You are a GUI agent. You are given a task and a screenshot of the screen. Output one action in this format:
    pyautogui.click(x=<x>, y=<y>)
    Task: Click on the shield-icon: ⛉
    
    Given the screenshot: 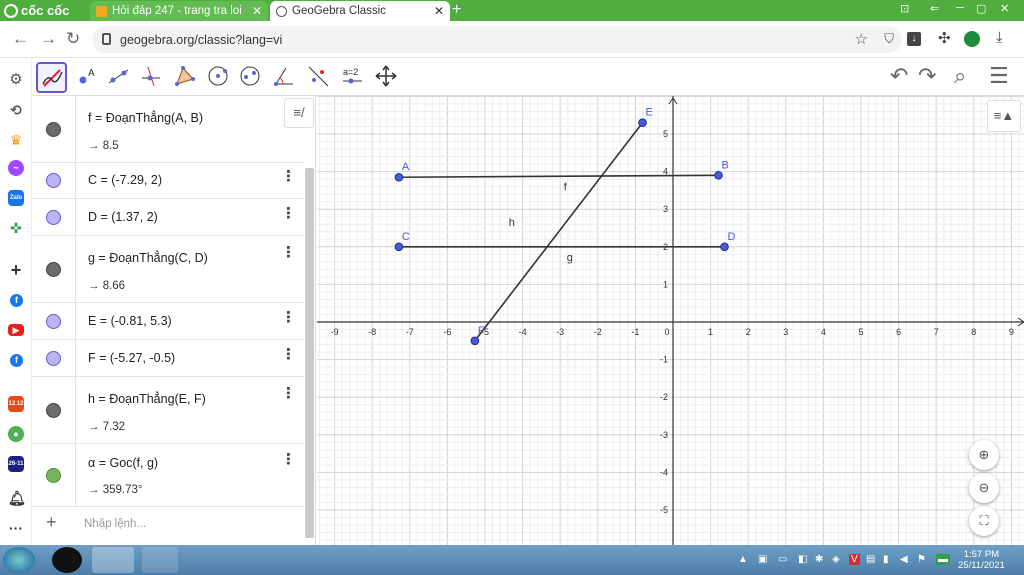 What is the action you would take?
    pyautogui.click(x=889, y=39)
    